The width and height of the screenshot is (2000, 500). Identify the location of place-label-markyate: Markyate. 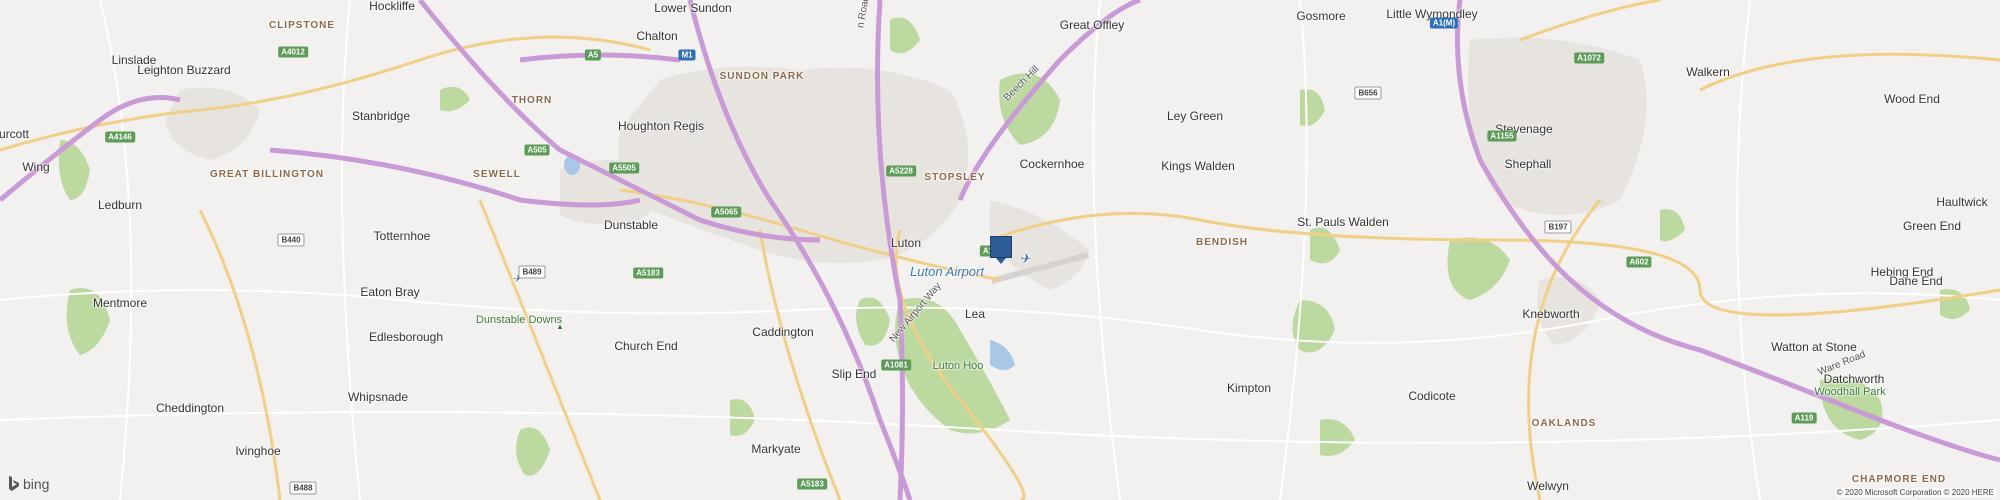
(776, 449).